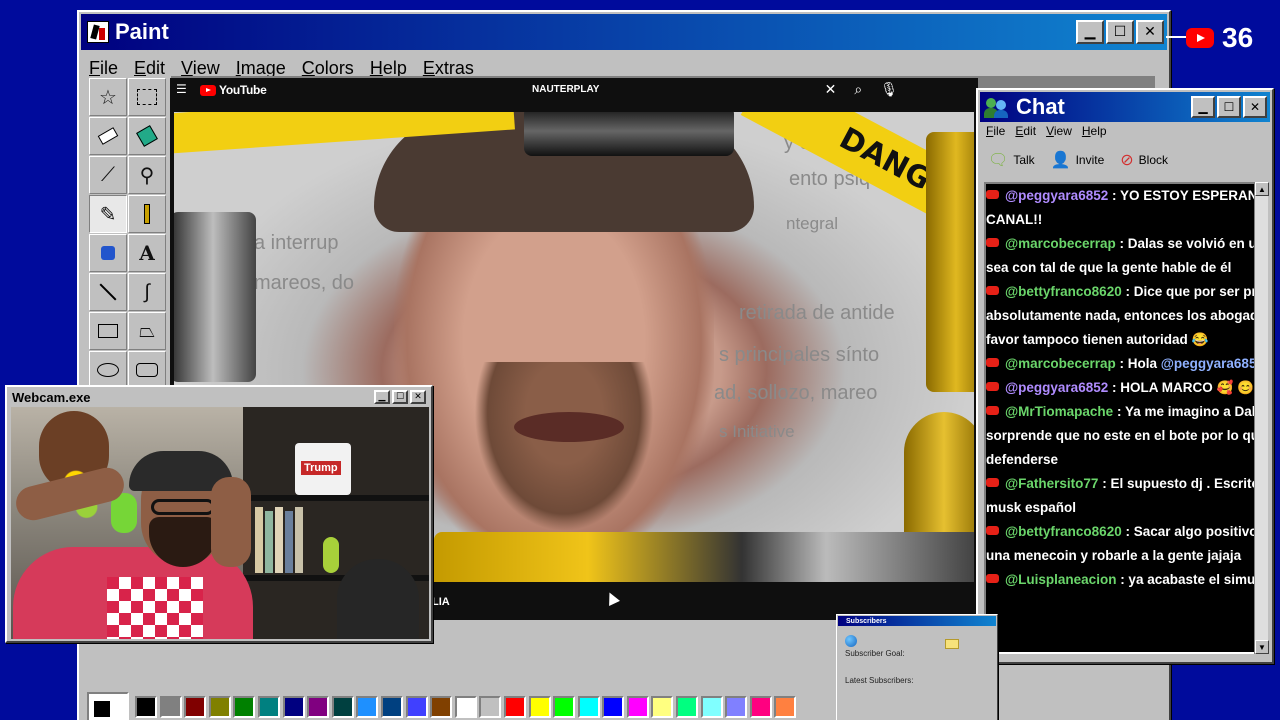 The width and height of the screenshot is (1280, 720). Describe the element at coordinates (378, 599) in the screenshot. I see `microphone` at that location.